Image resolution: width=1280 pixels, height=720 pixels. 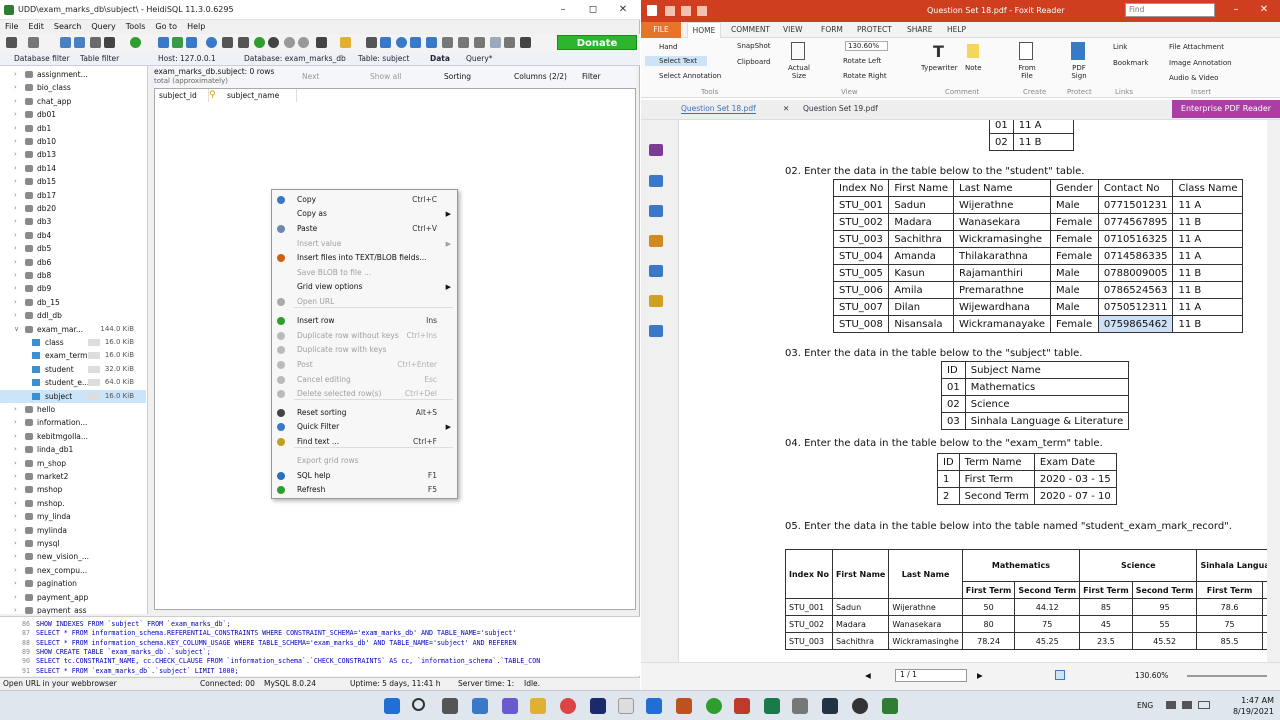 I want to click on user-manager-icon, so click(x=163, y=42).